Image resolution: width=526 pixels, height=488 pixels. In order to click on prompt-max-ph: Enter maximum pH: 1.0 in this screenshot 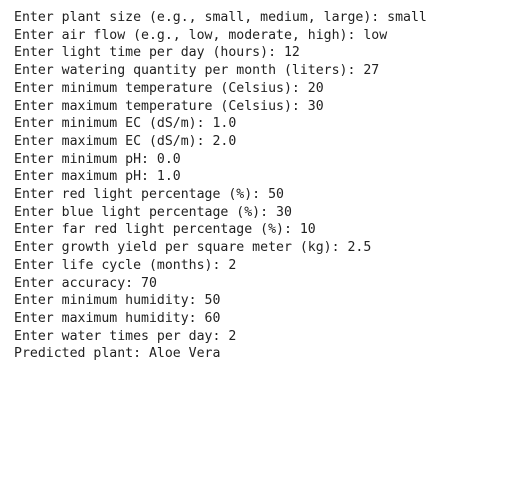, I will do `click(97, 177)`.